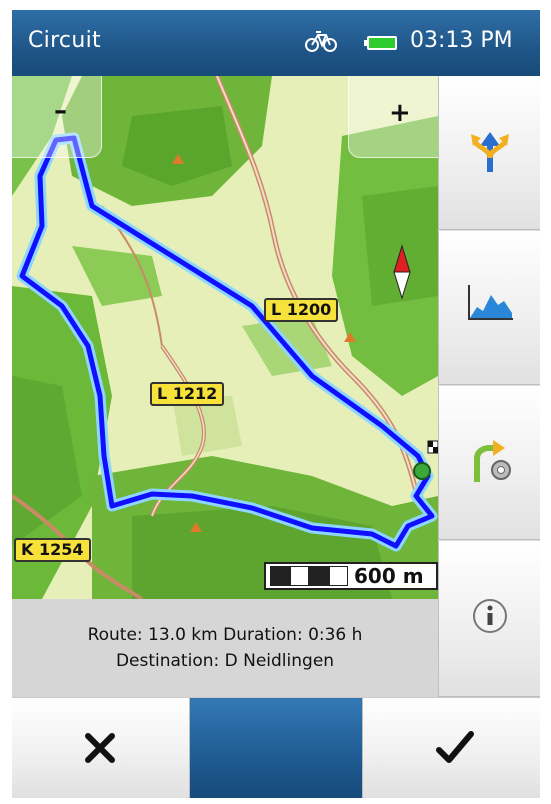 This screenshot has height=804, width=551. What do you see at coordinates (309, 576) in the screenshot?
I see `scale-ruler` at bounding box center [309, 576].